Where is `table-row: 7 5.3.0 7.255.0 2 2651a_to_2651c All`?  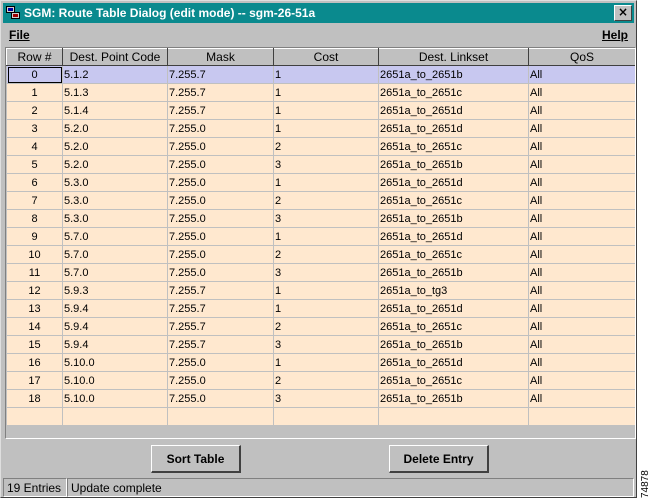
table-row: 7 5.3.0 7.255.0 2 2651a_to_2651c All is located at coordinates (320, 200).